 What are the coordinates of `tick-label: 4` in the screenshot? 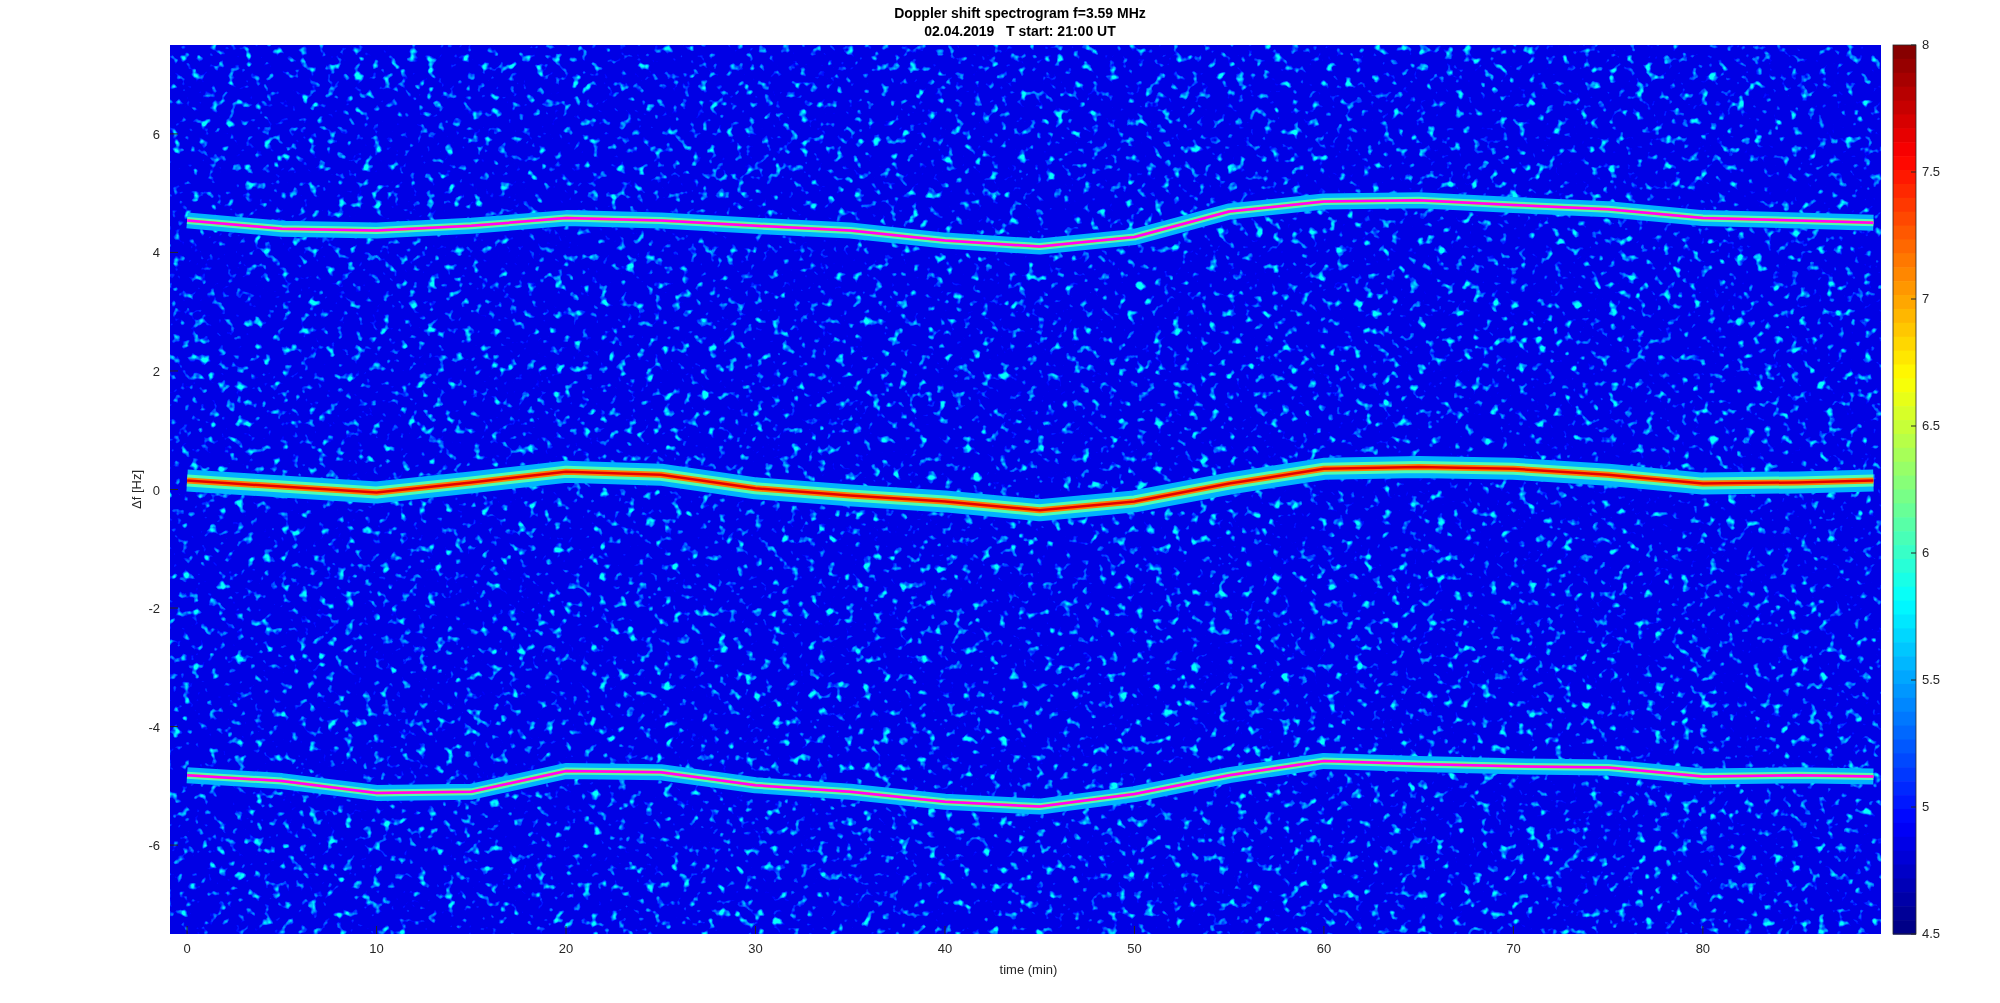 It's located at (156, 253).